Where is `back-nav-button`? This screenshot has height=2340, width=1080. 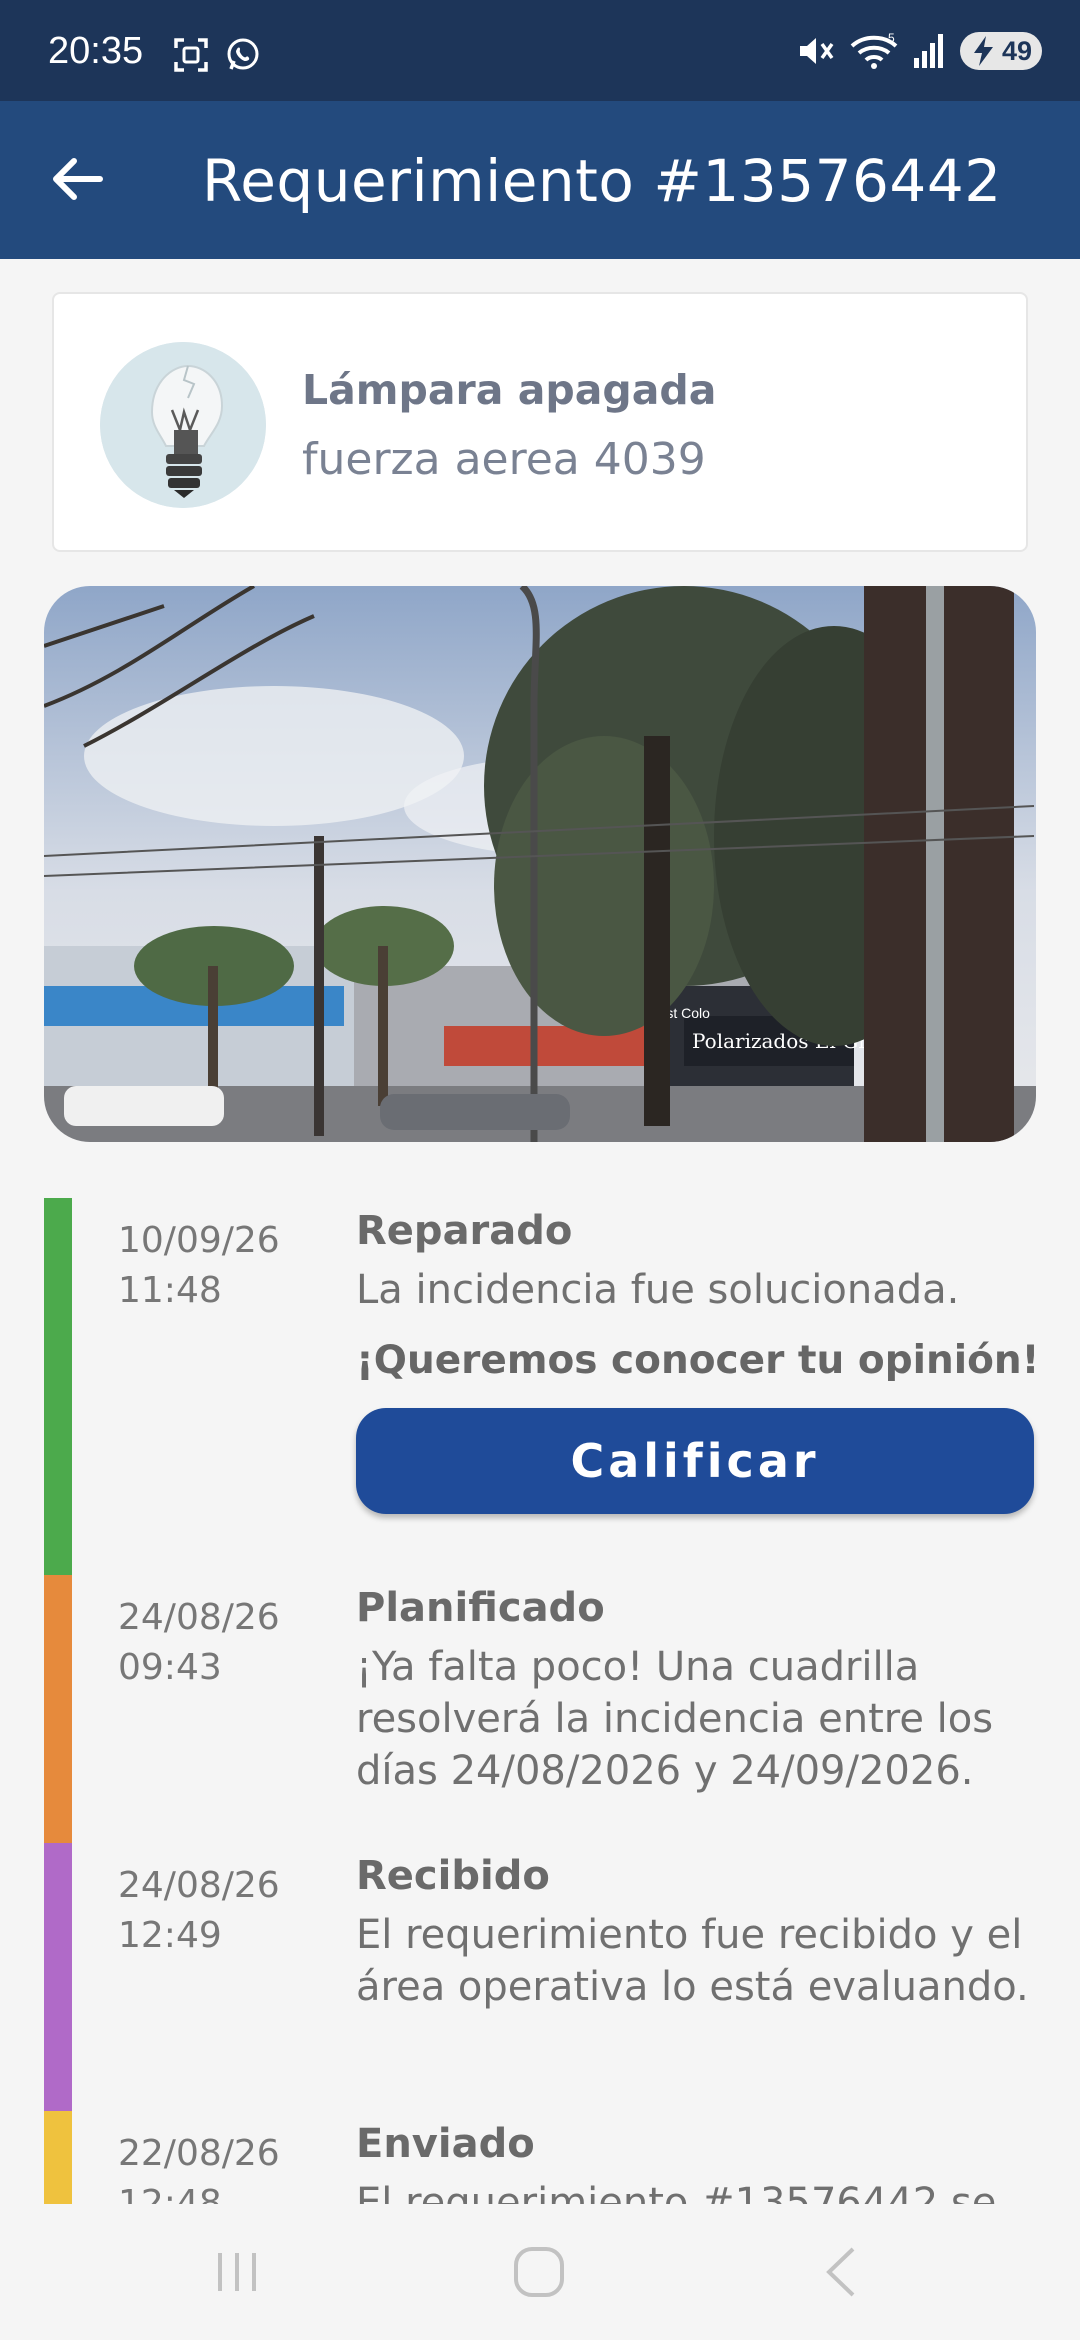
back-nav-button is located at coordinates (841, 2272).